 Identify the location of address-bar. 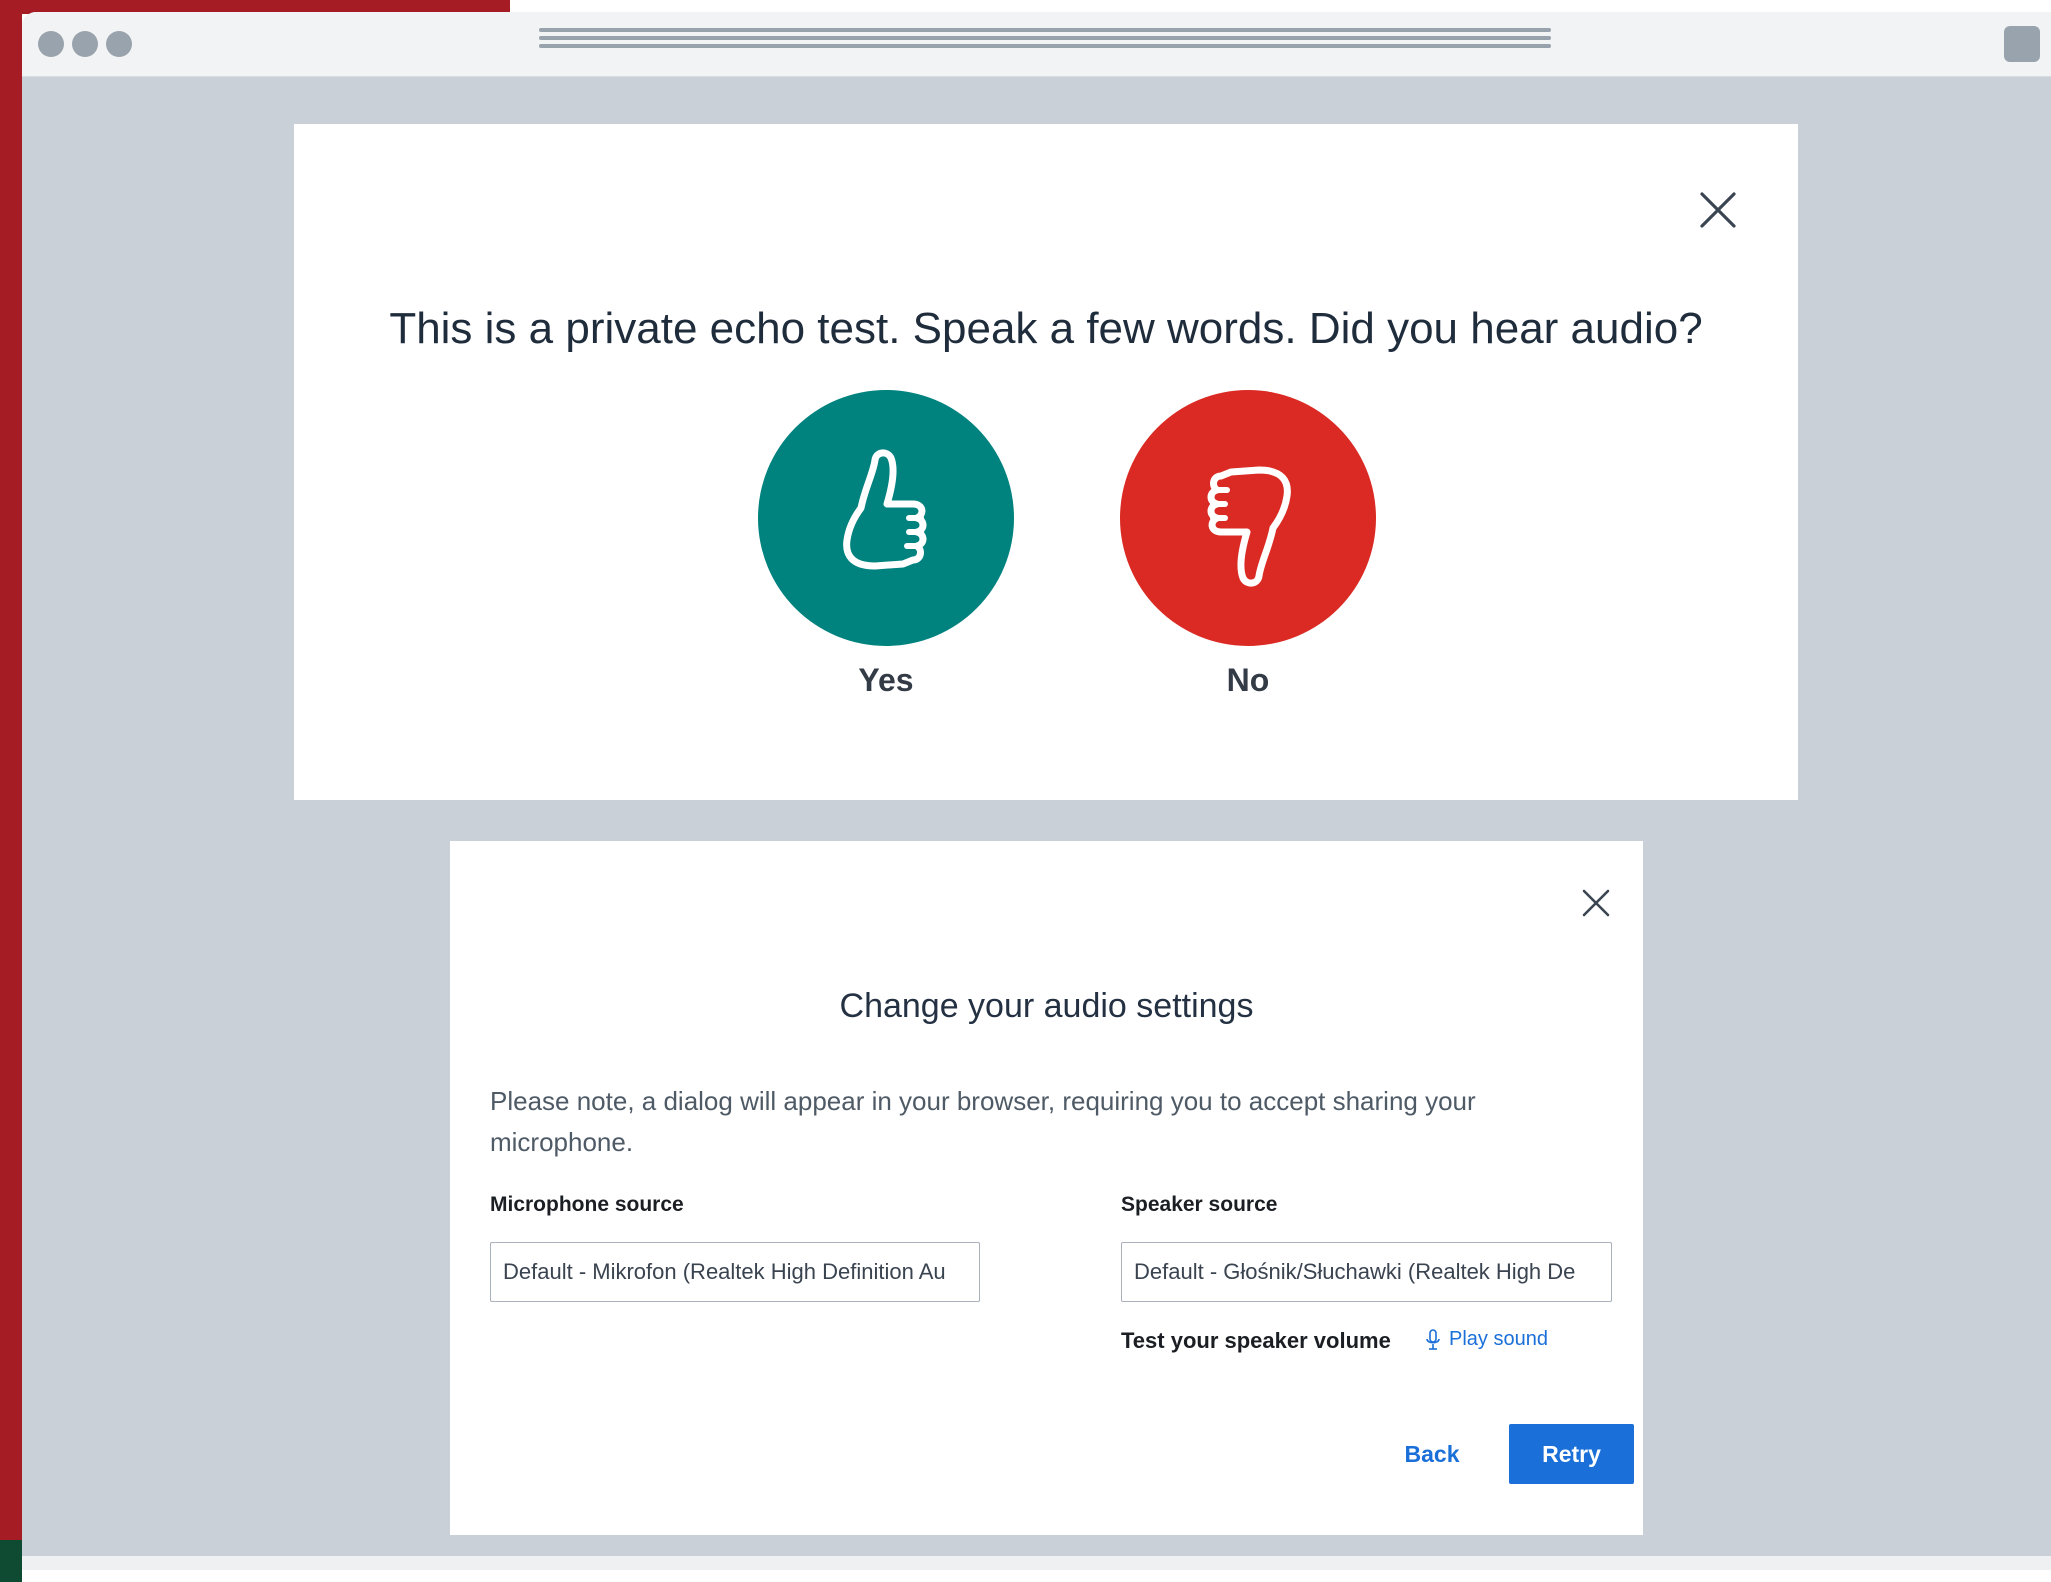
(1045, 44).